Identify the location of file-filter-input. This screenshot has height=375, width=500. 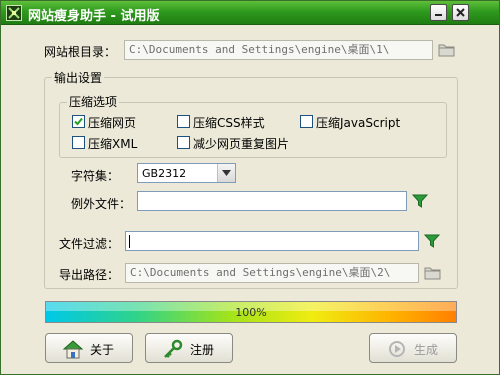
(272, 241).